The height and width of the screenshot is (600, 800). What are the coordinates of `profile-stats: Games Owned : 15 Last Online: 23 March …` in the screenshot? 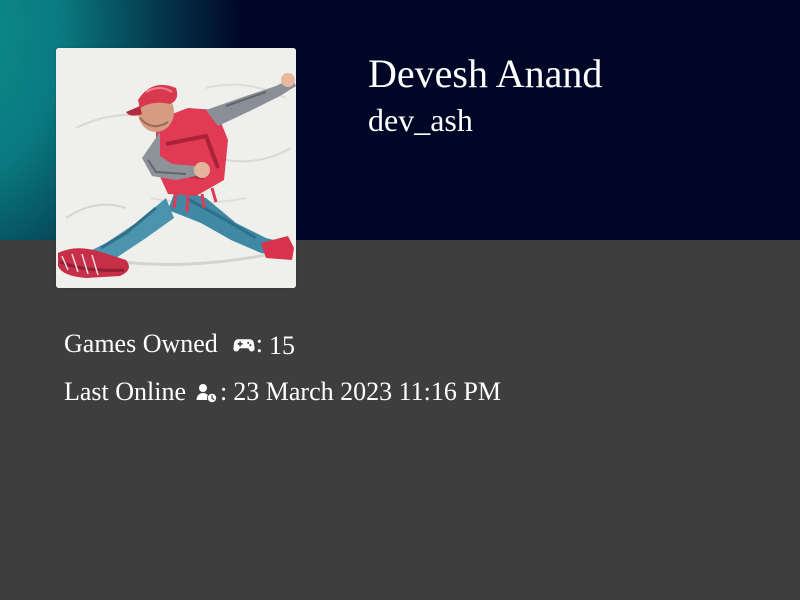 It's located at (282, 372).